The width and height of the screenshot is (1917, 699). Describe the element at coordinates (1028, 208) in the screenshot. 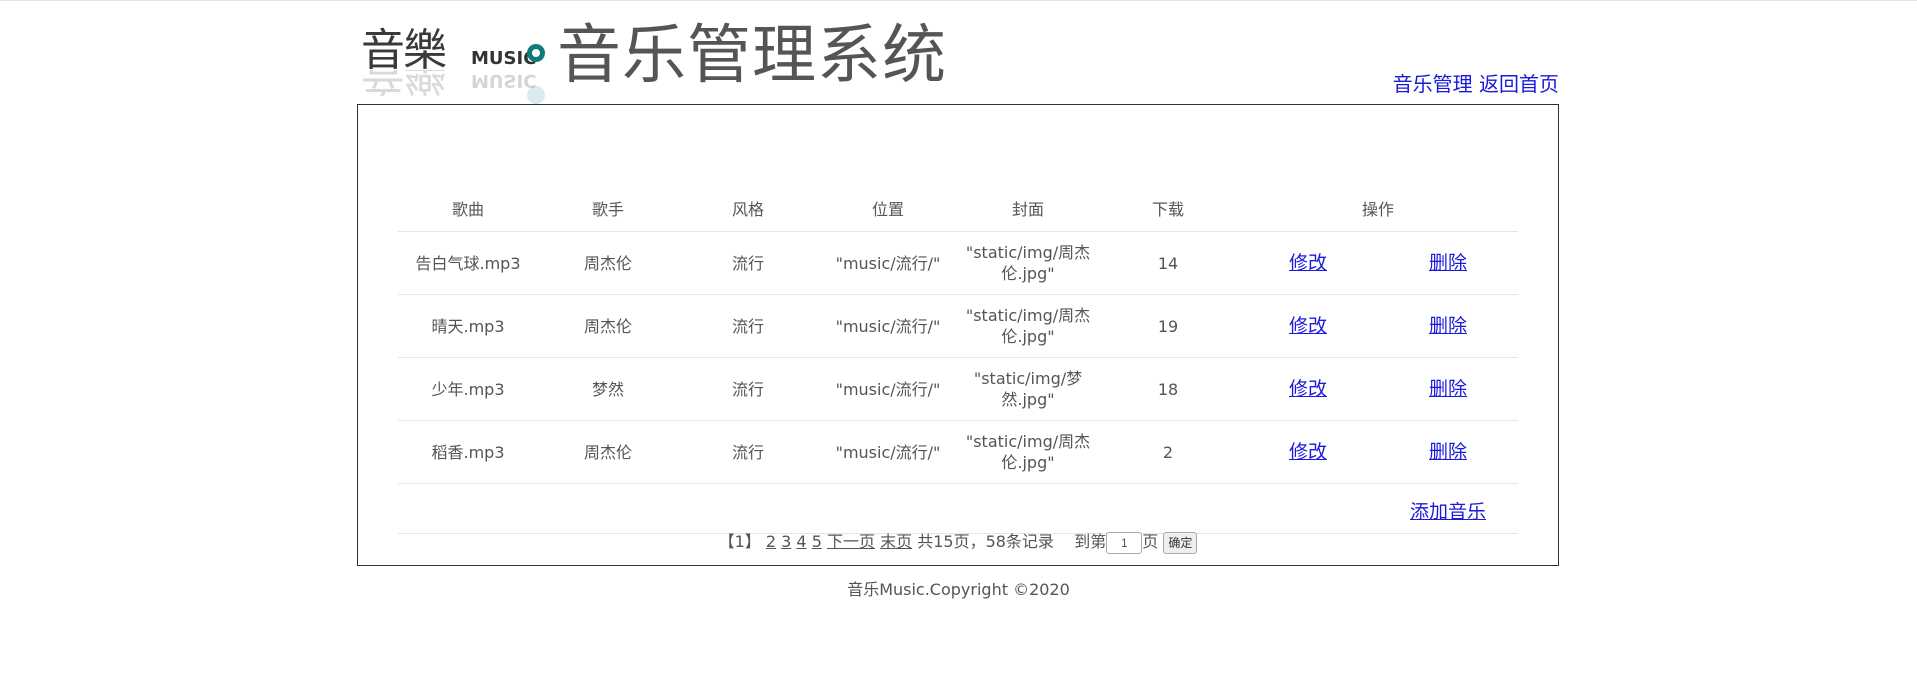

I see `col-cover: 封面` at that location.